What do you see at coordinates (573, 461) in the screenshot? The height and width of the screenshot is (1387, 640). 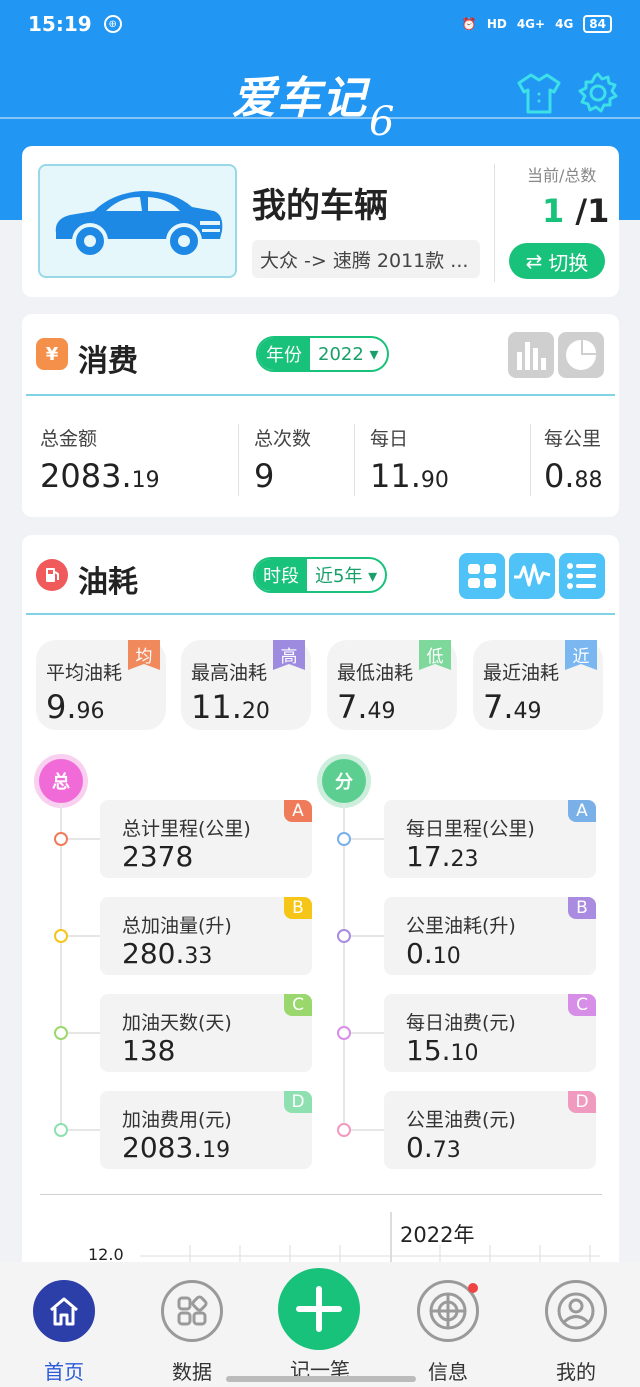 I see `stat-per-km: 每公里 0.88` at bounding box center [573, 461].